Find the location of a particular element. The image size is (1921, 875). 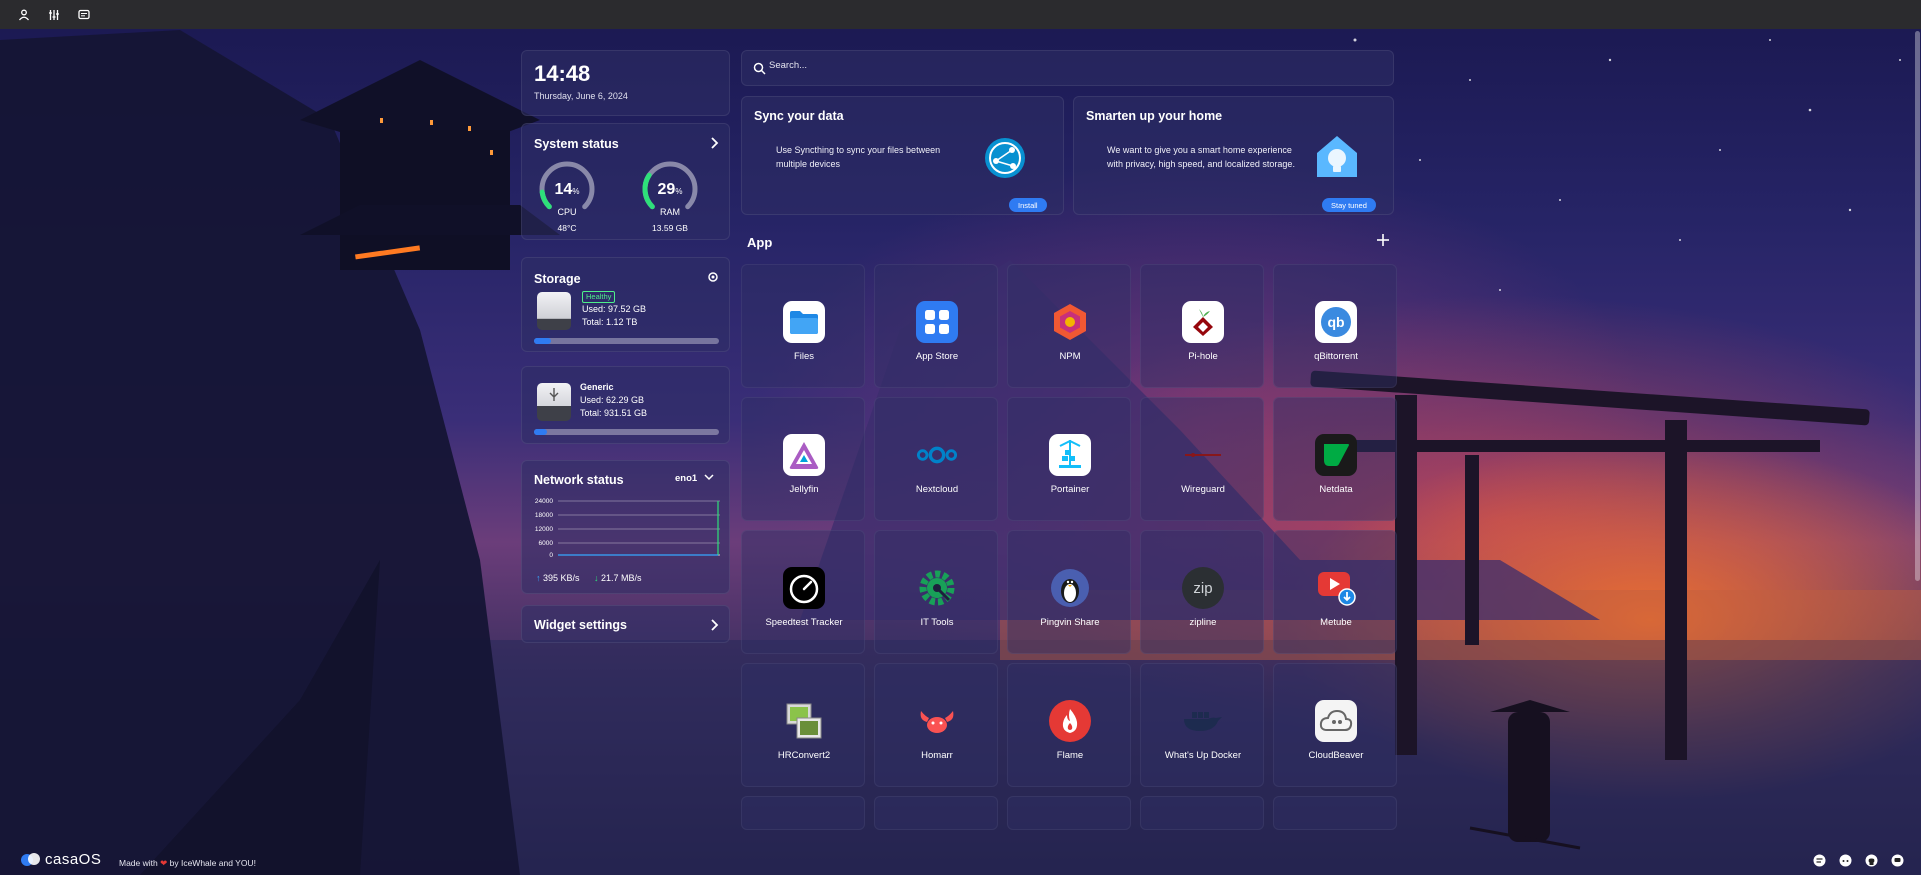

zip-icon: zip is located at coordinates (1203, 588).